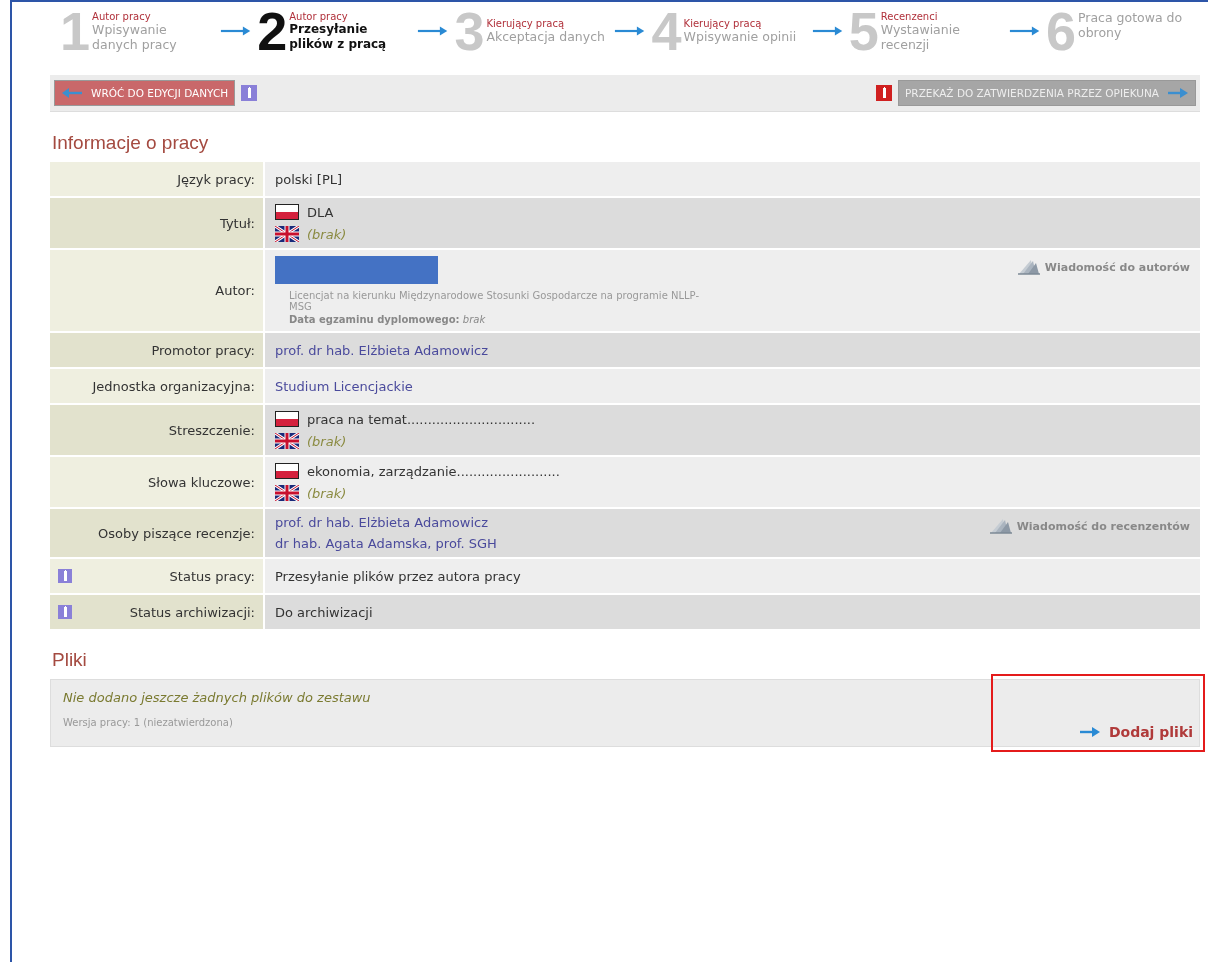 The height and width of the screenshot is (962, 1208). I want to click on empty-message: Nie dodano jeszcze żadnych plików do zestawu, so click(217, 697).